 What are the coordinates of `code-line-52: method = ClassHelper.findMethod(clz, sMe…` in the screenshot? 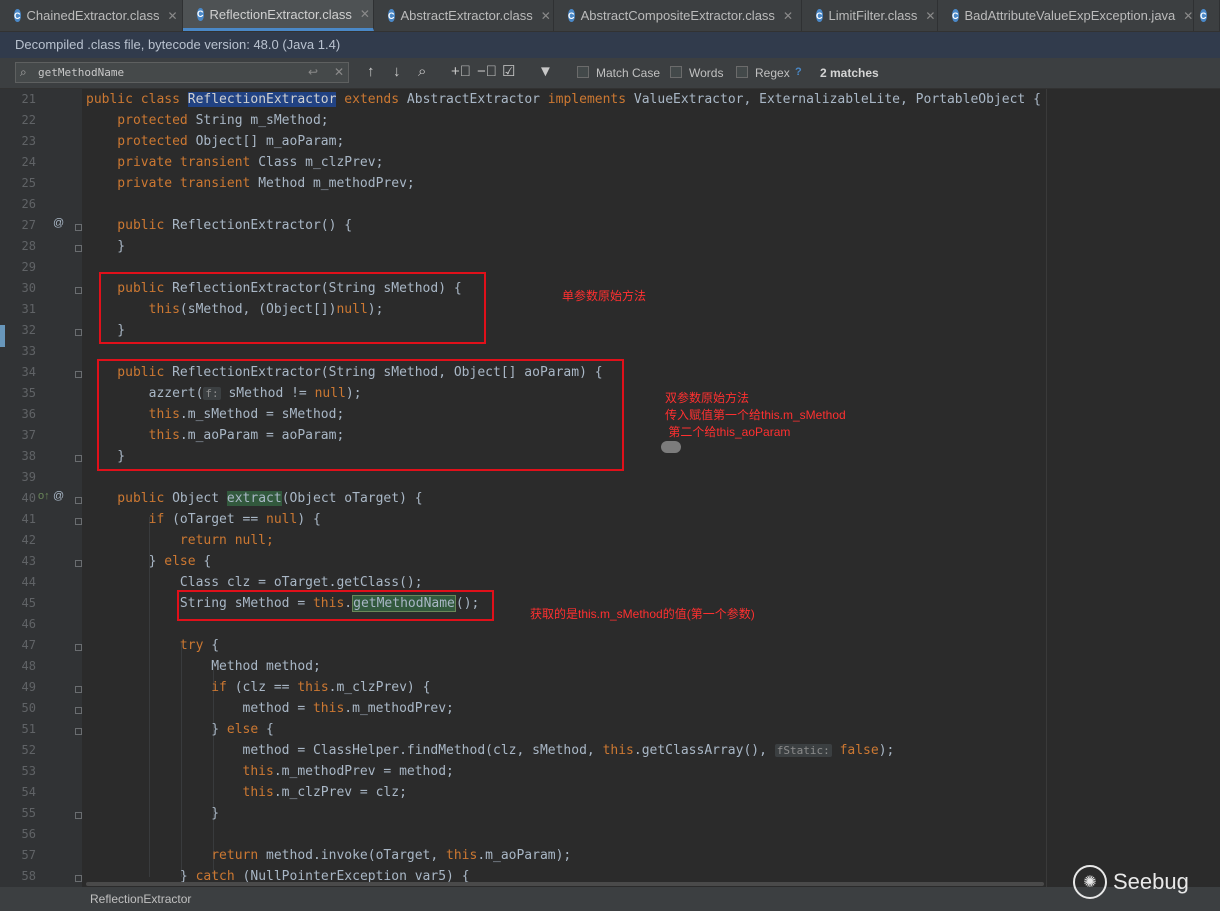 It's located at (490, 750).